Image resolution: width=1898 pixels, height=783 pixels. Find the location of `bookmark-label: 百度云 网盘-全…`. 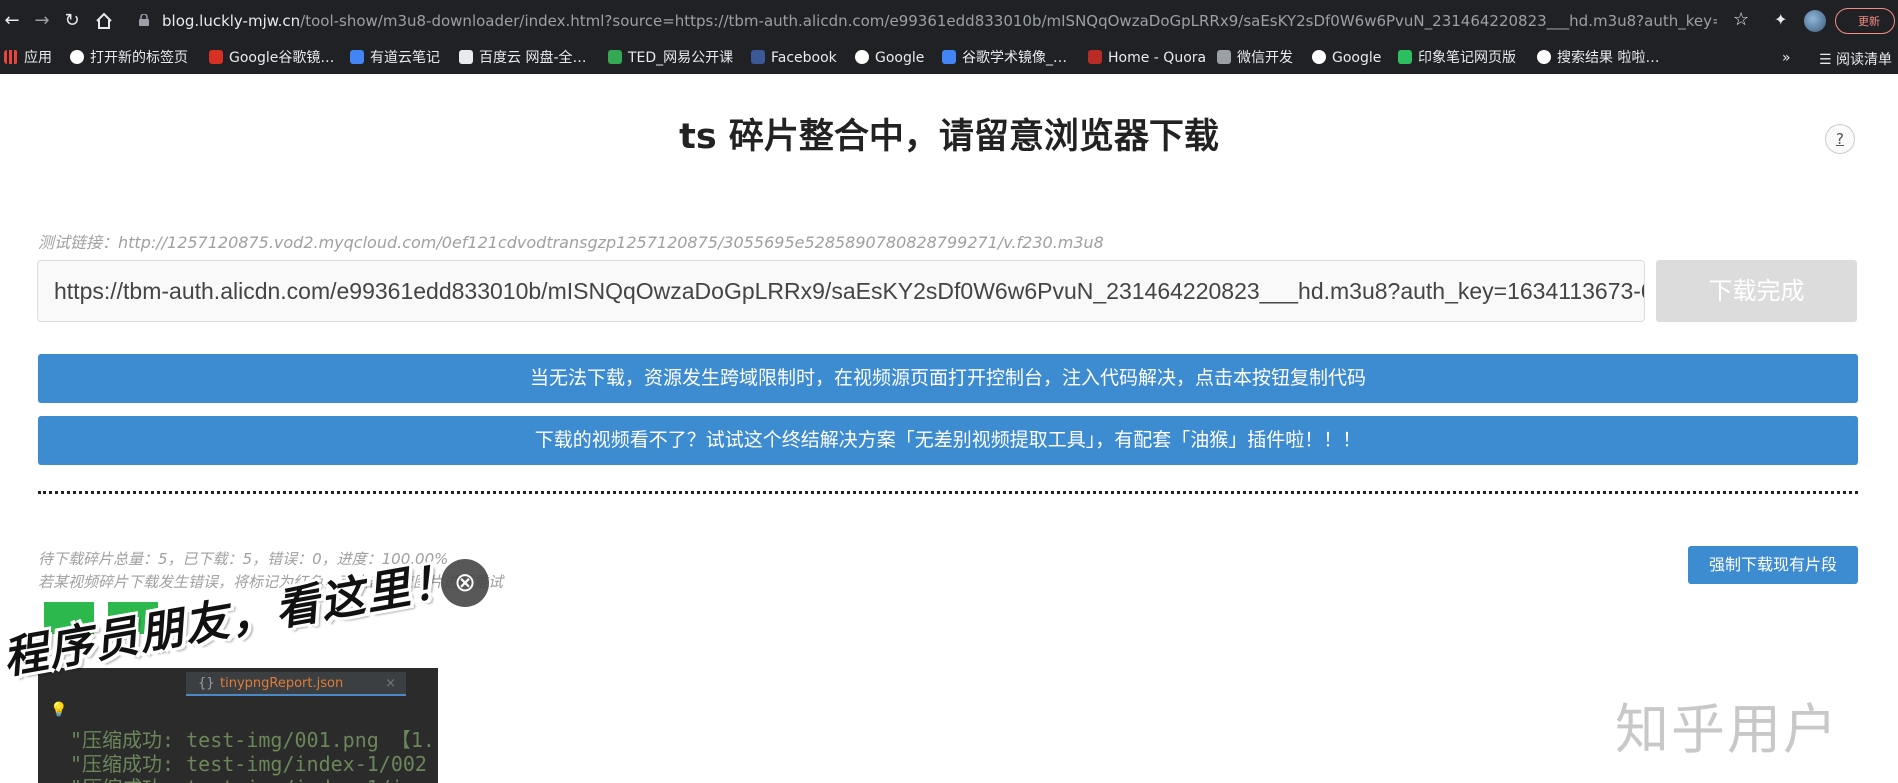

bookmark-label: 百度云 网盘-全… is located at coordinates (533, 58).